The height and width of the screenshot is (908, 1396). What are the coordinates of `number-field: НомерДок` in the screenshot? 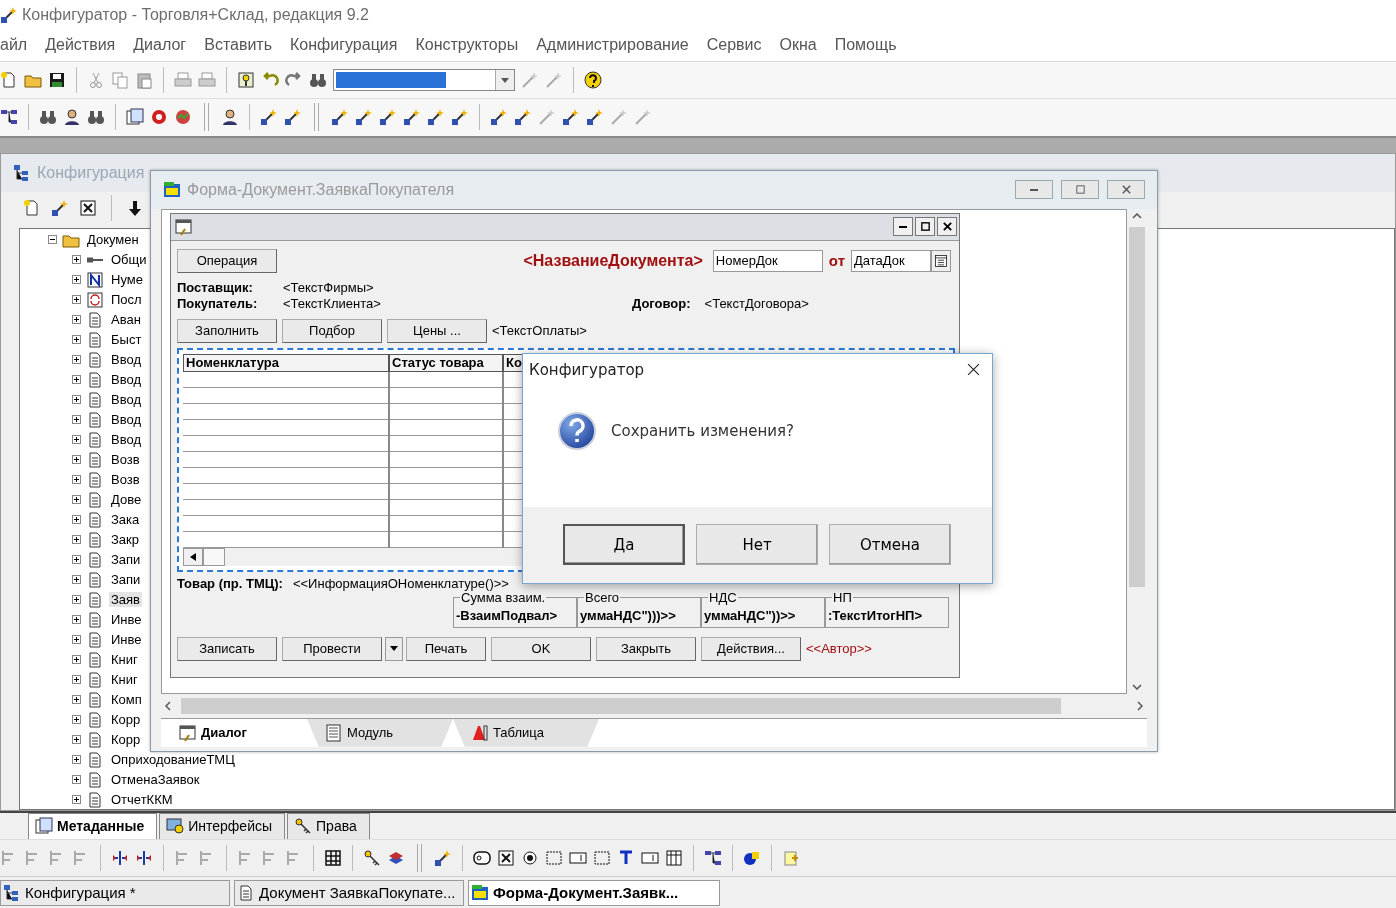 It's located at (767, 260).